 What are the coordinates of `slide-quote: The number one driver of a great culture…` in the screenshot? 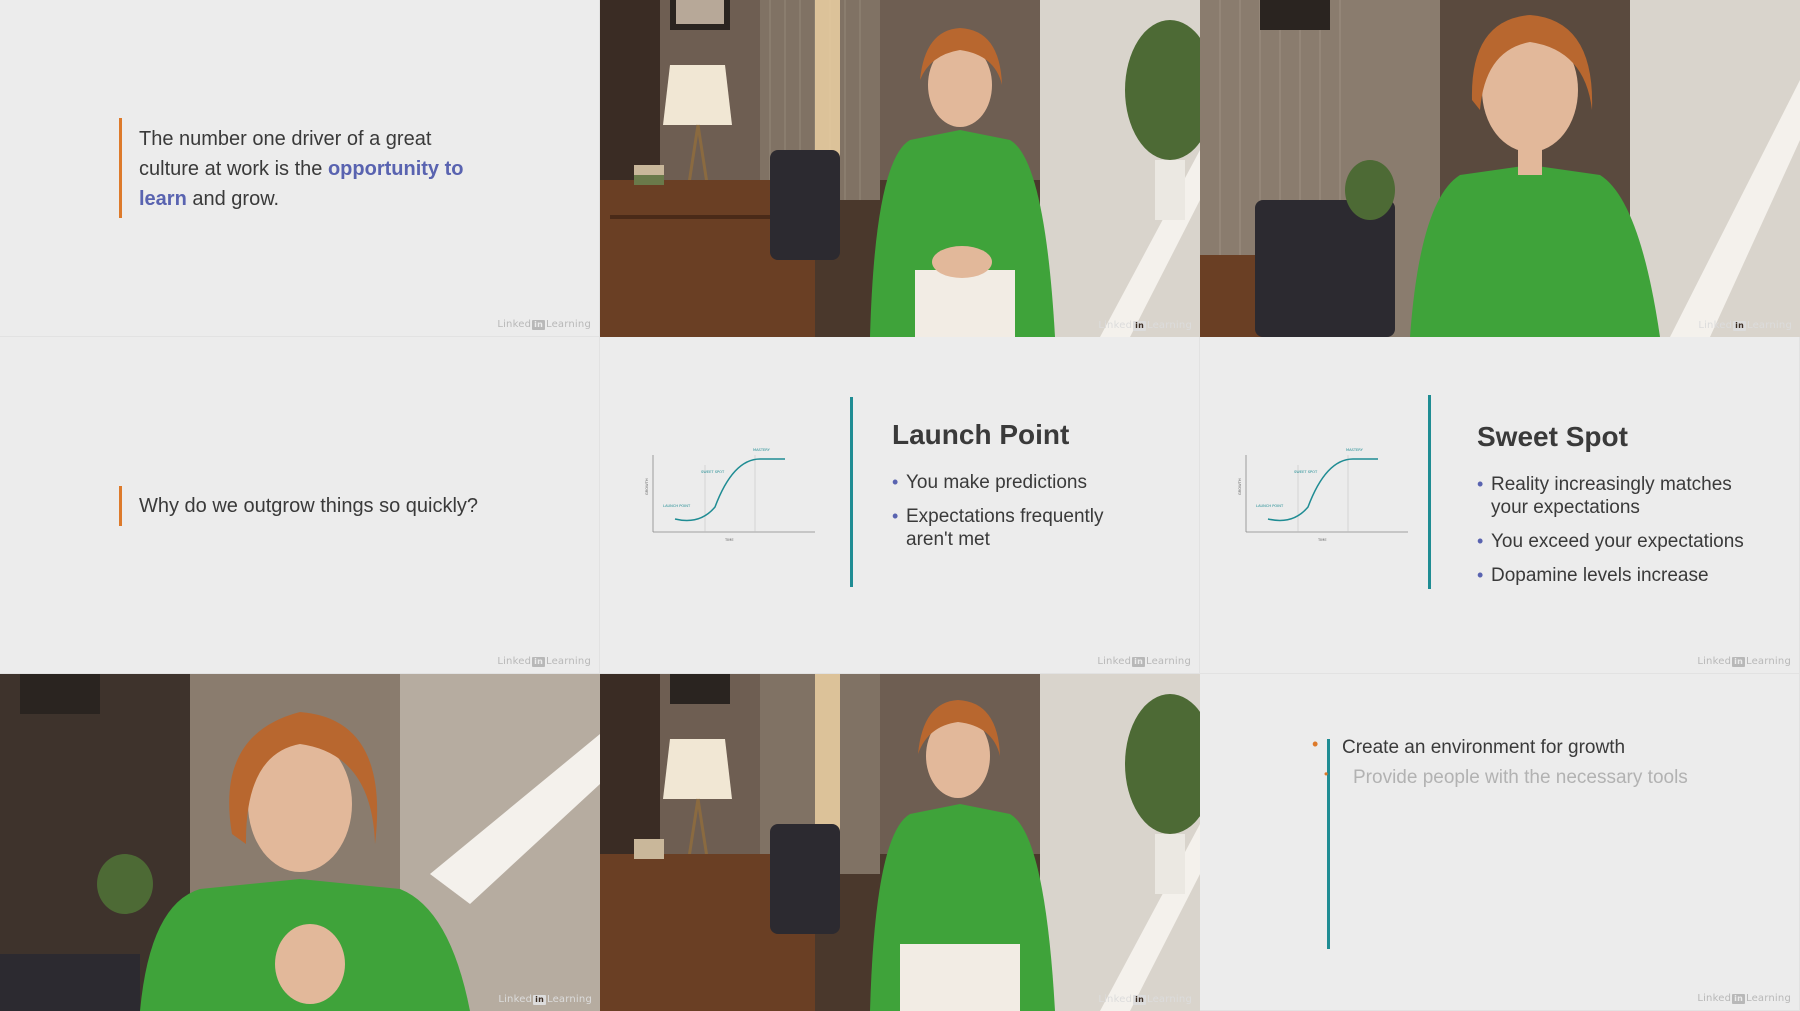 It's located at (300, 168).